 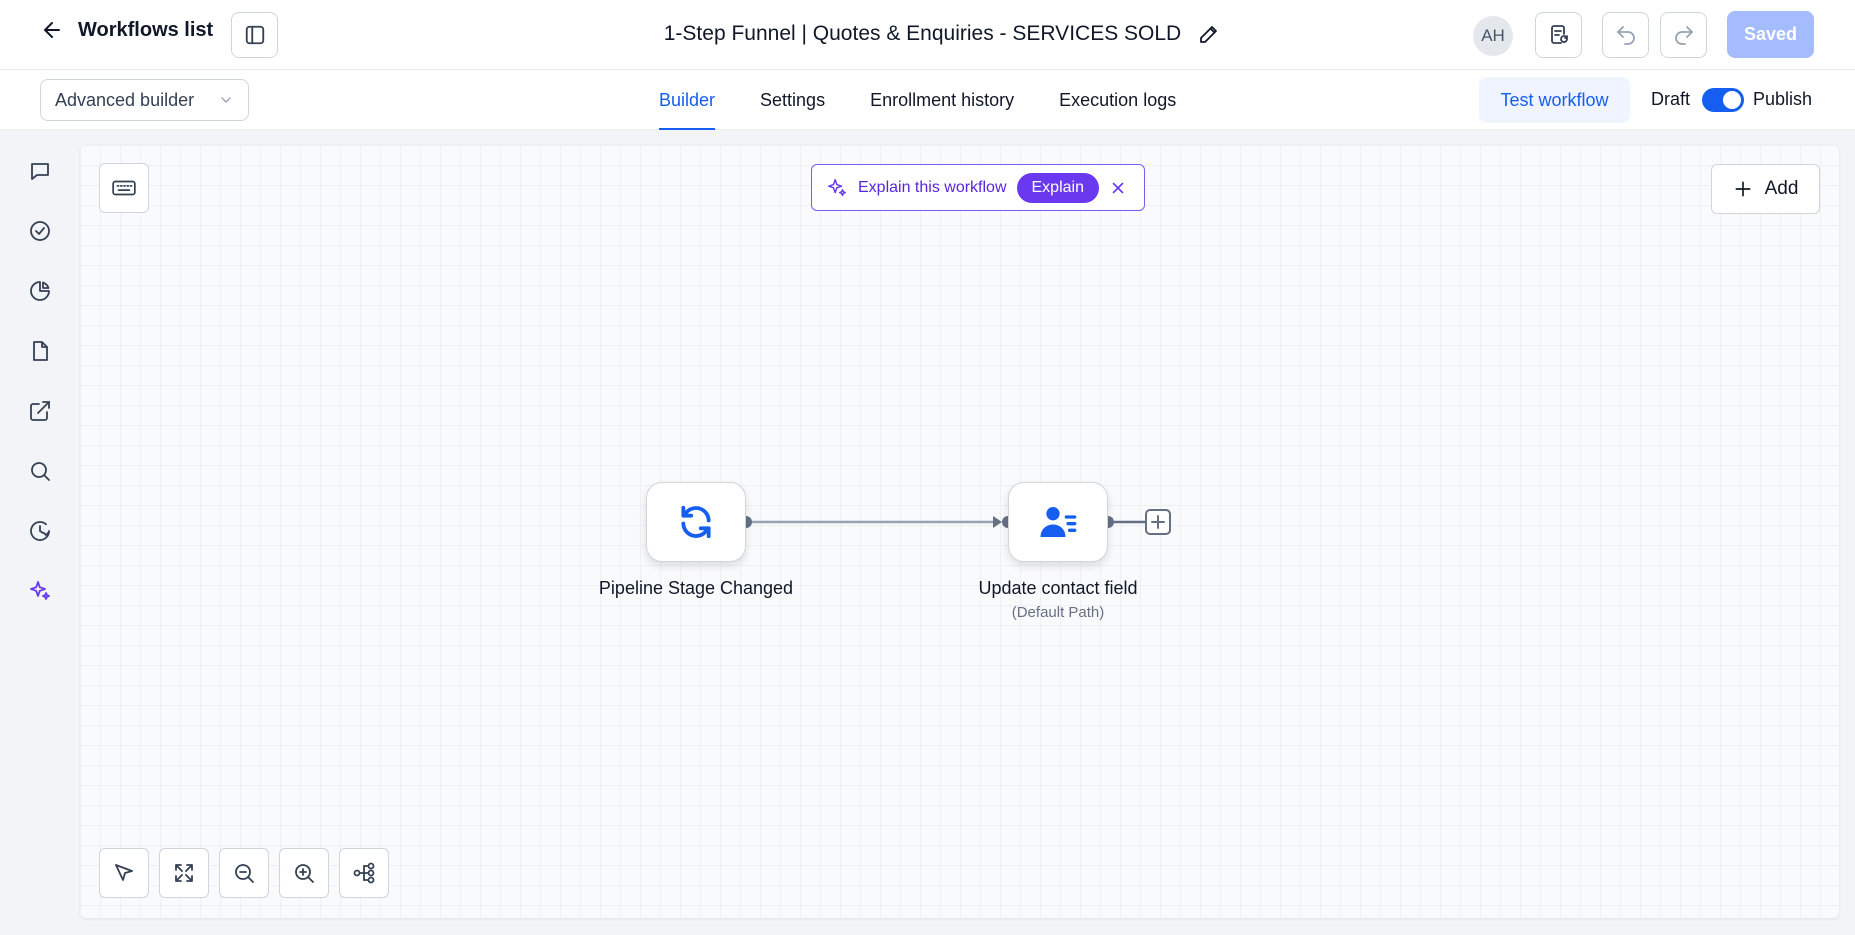 What do you see at coordinates (40, 411) in the screenshot?
I see `external-link-icon` at bounding box center [40, 411].